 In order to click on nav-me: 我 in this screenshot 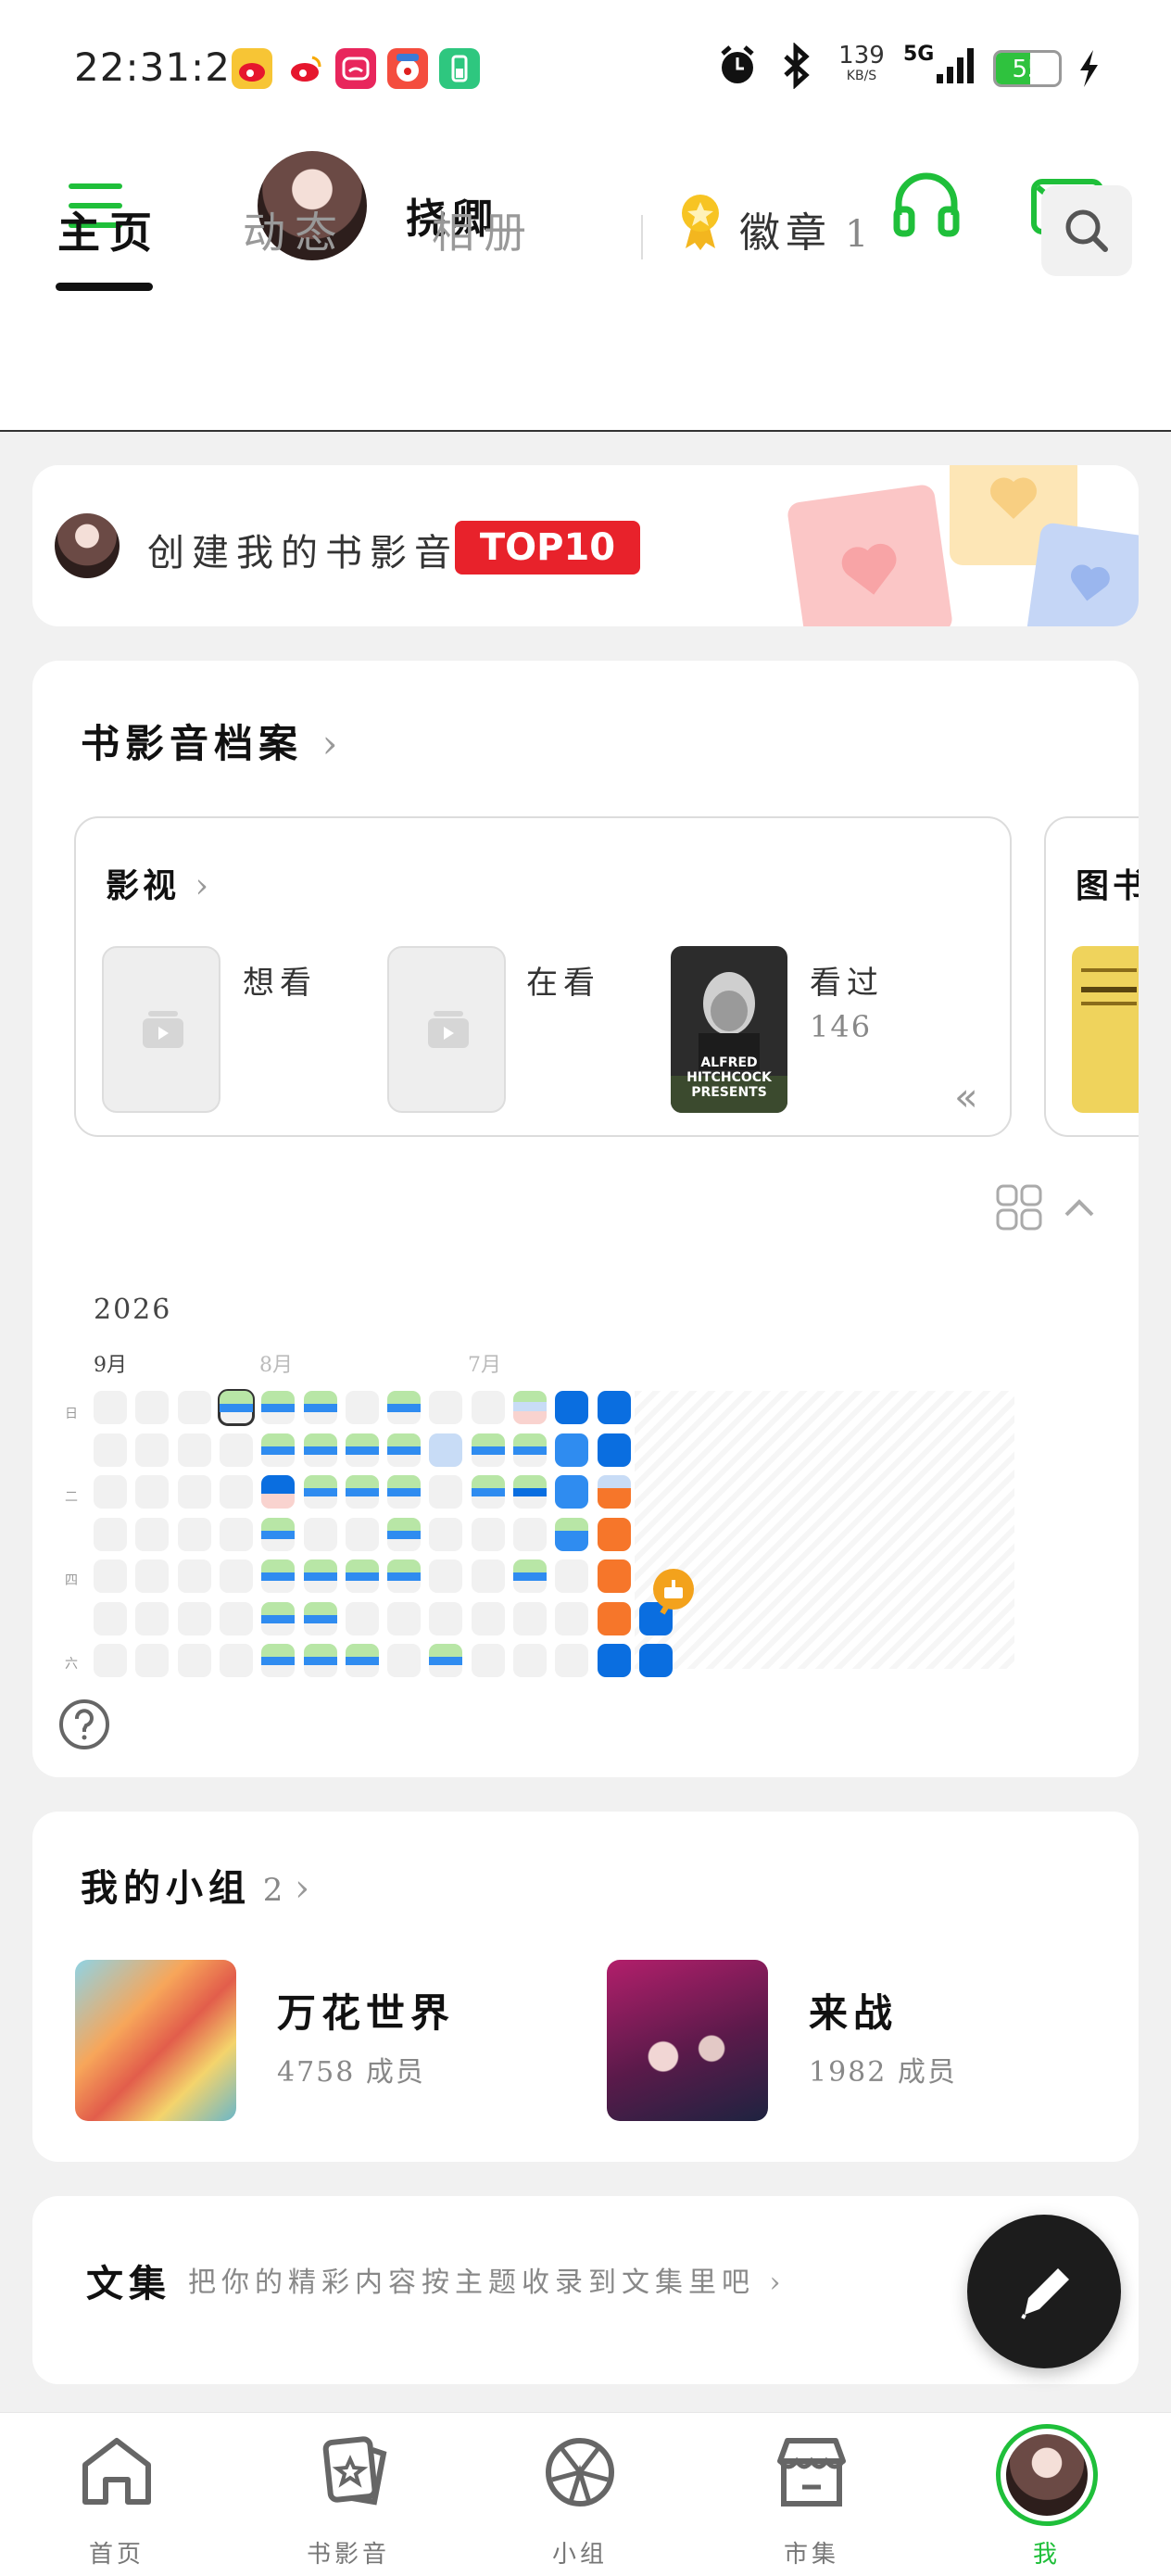, I will do `click(1047, 2494)`.